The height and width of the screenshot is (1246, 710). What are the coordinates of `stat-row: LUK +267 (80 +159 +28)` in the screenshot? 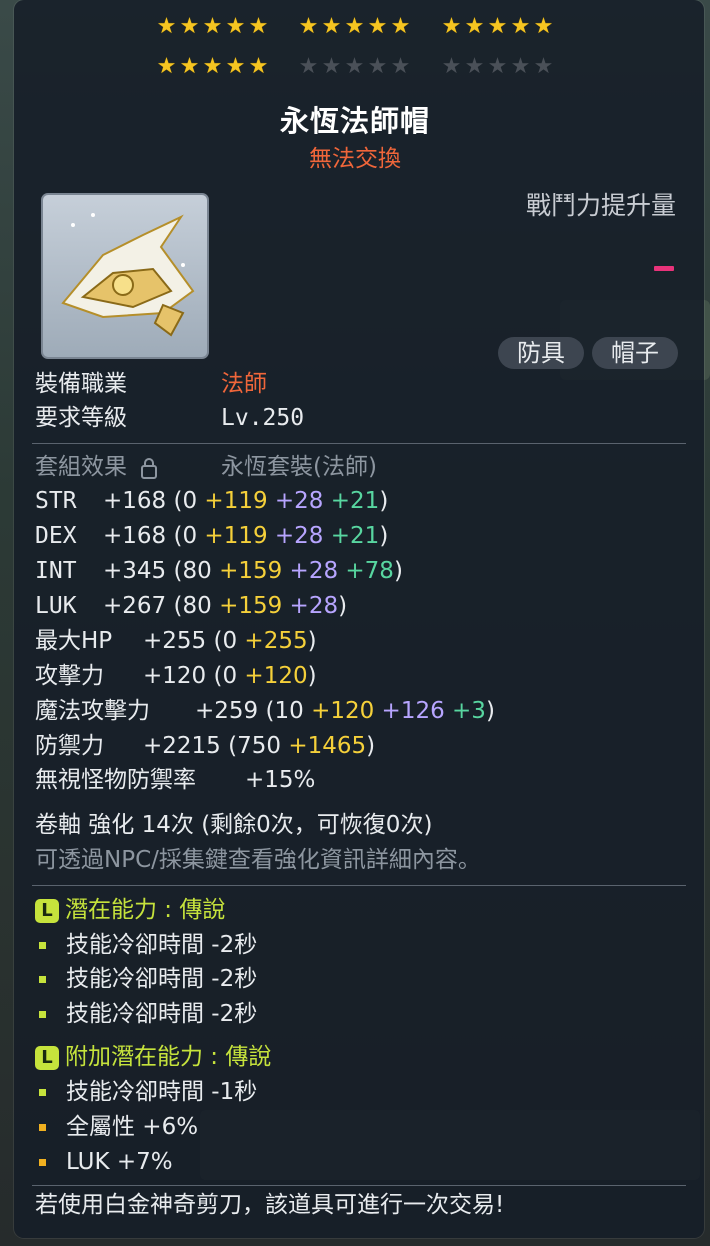 It's located at (191, 606).